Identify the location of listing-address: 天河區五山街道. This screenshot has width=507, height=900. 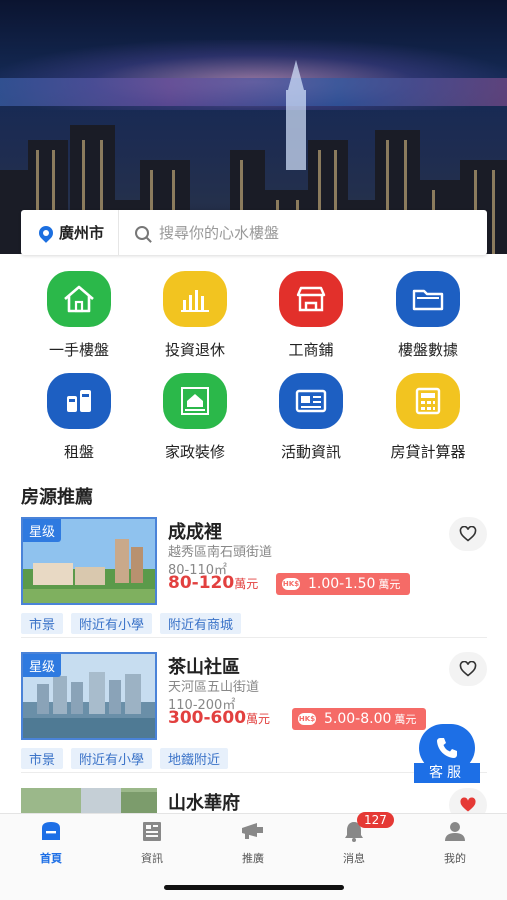
(214, 687).